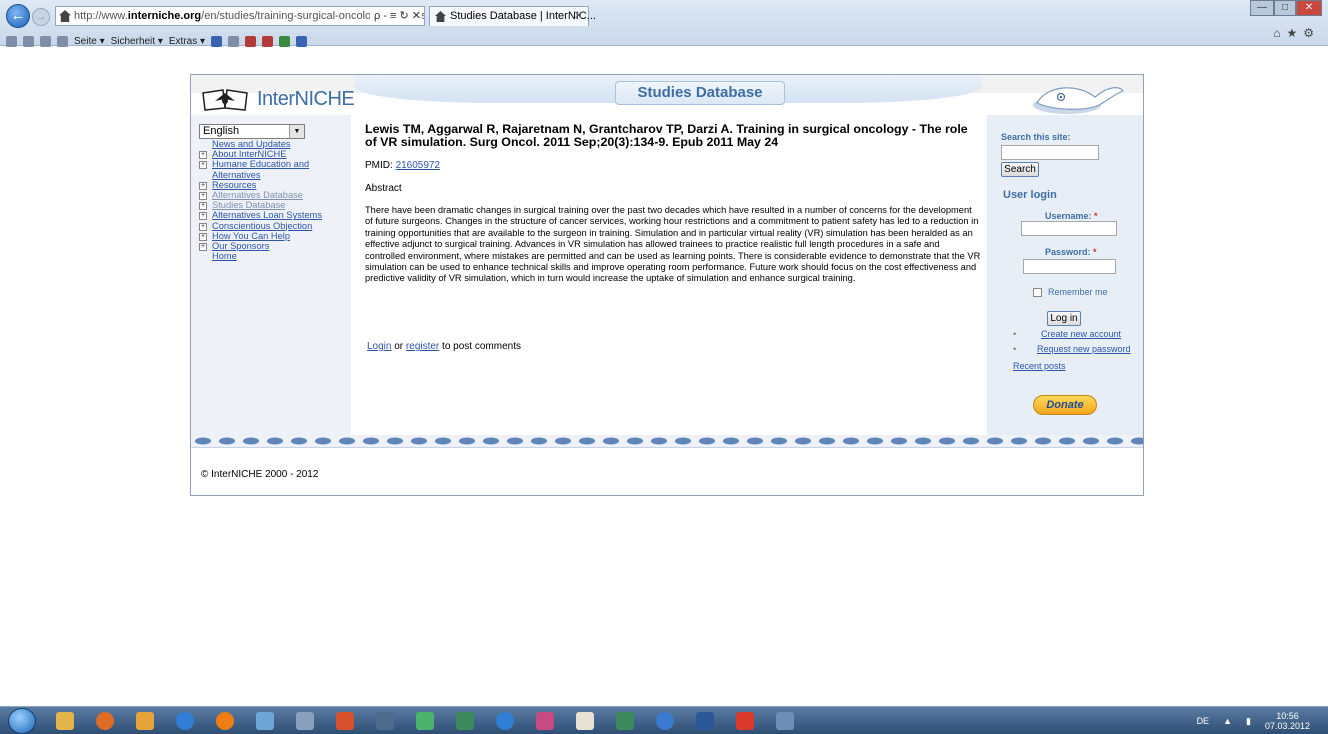 This screenshot has height=734, width=1328. I want to click on pmid-line: PMID: 21605972, so click(673, 165).